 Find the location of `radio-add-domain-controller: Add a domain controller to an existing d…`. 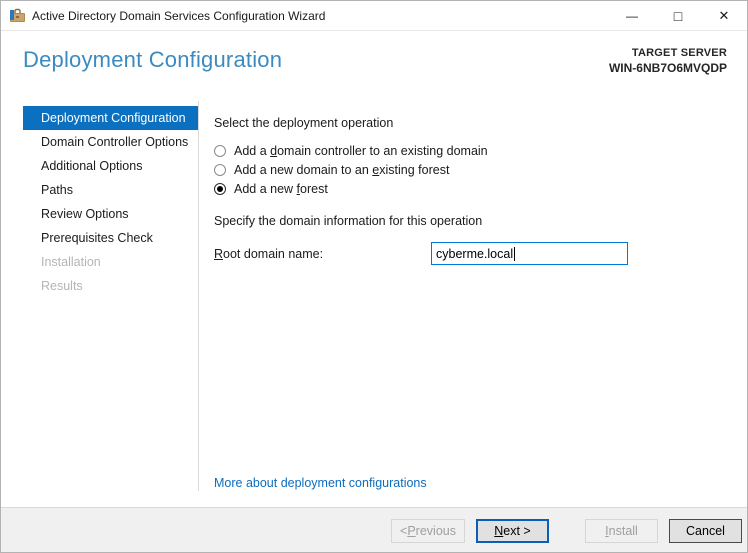

radio-add-domain-controller: Add a domain controller to an existing d… is located at coordinates (351, 151).